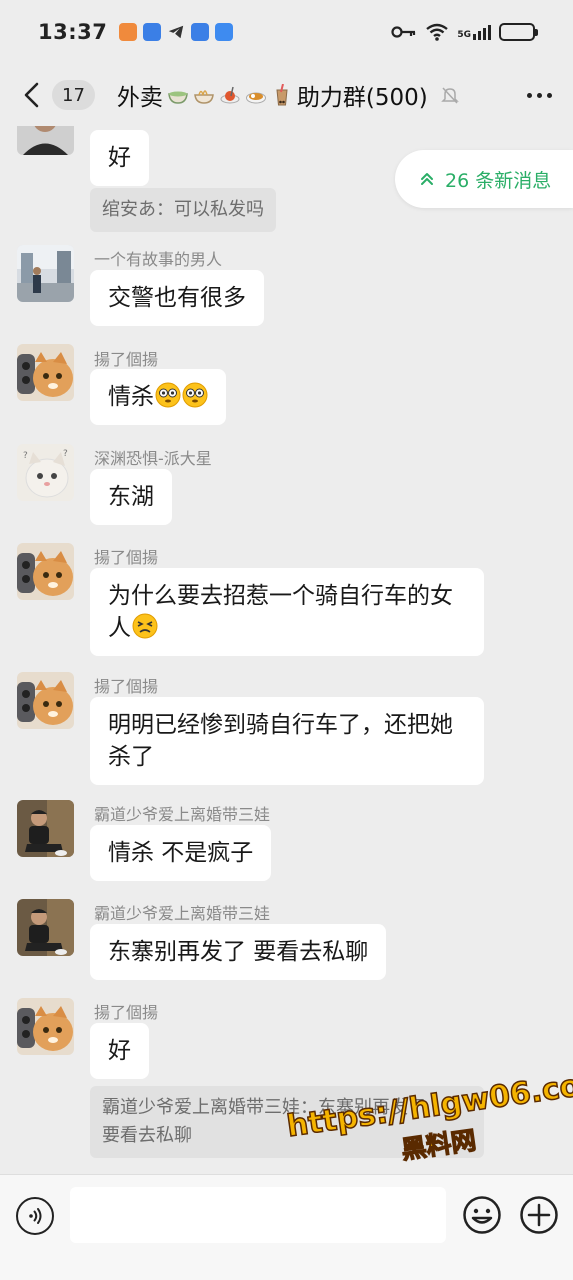 Image resolution: width=573 pixels, height=1280 pixels. I want to click on quoted-message: 绾安あ：可以私发吗, so click(183, 210).